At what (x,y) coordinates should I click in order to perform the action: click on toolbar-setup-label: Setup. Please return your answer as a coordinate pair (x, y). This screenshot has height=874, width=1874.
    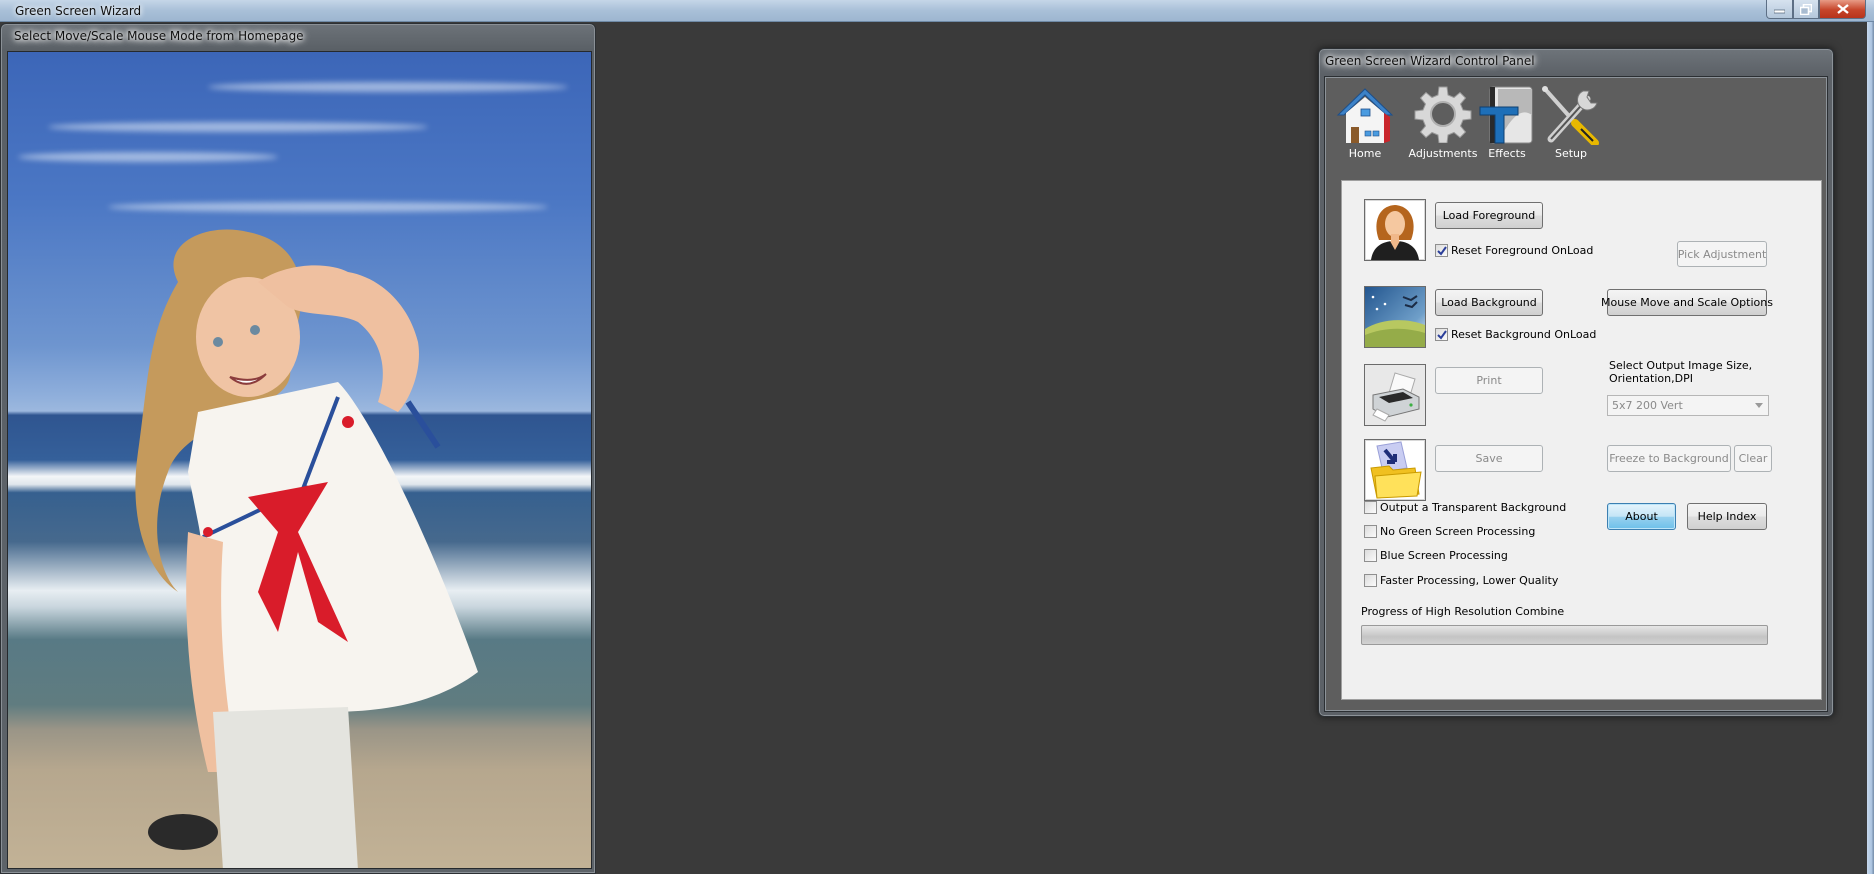
    Looking at the image, I should click on (1571, 153).